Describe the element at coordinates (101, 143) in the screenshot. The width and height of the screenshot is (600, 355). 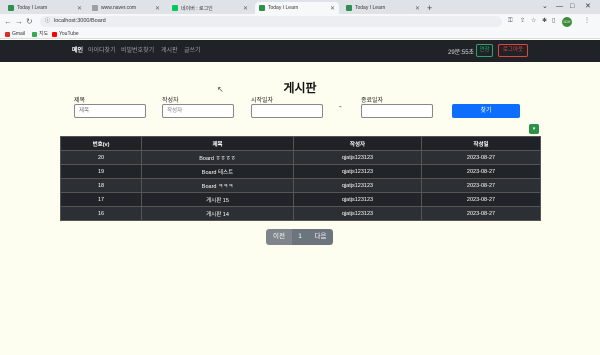
I see `column-header-number: 번호(v)` at that location.